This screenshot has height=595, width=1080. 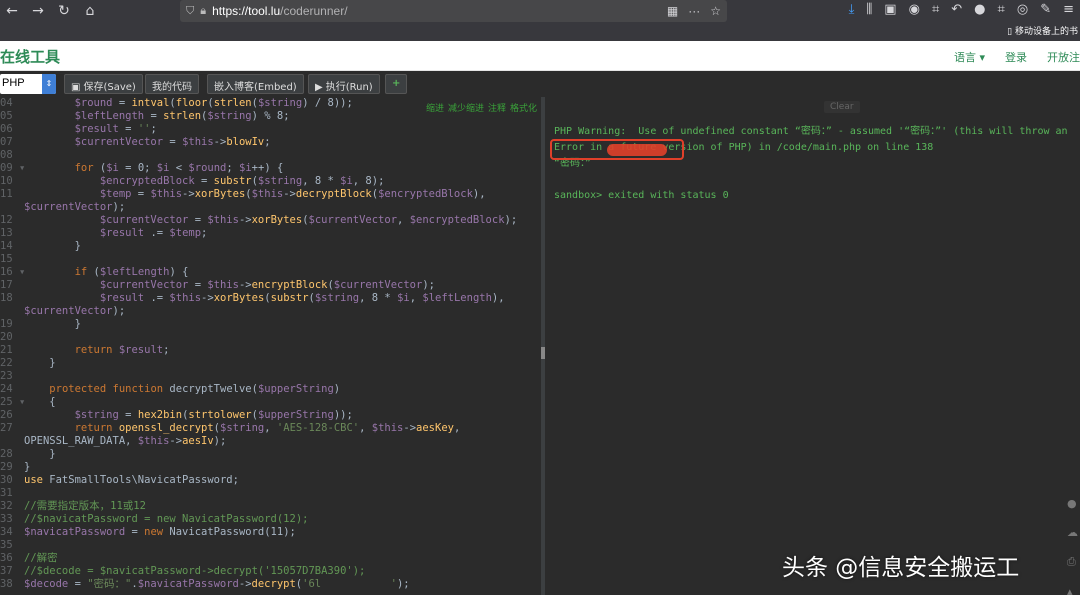 What do you see at coordinates (255, 87) in the screenshot?
I see `embed-label: 嵌入博客(Embed)` at bounding box center [255, 87].